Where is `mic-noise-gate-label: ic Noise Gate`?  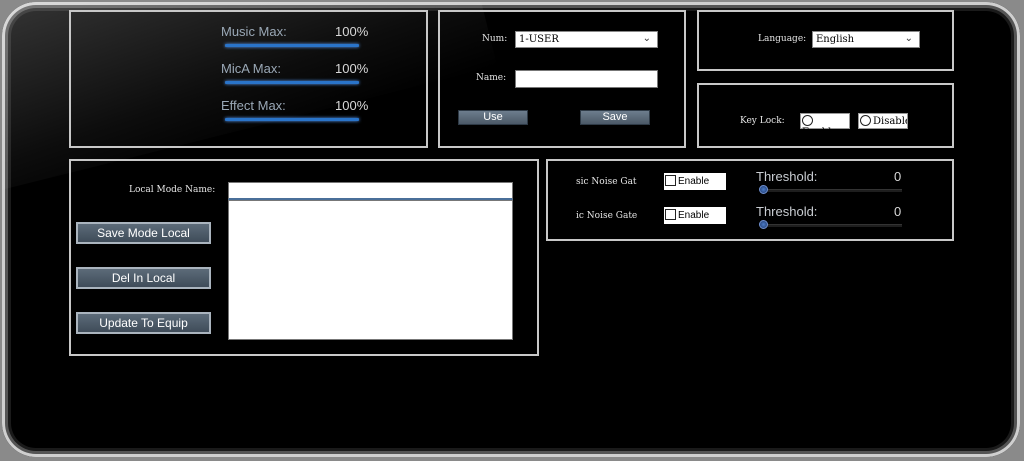
mic-noise-gate-label: ic Noise Gate is located at coordinates (607, 216).